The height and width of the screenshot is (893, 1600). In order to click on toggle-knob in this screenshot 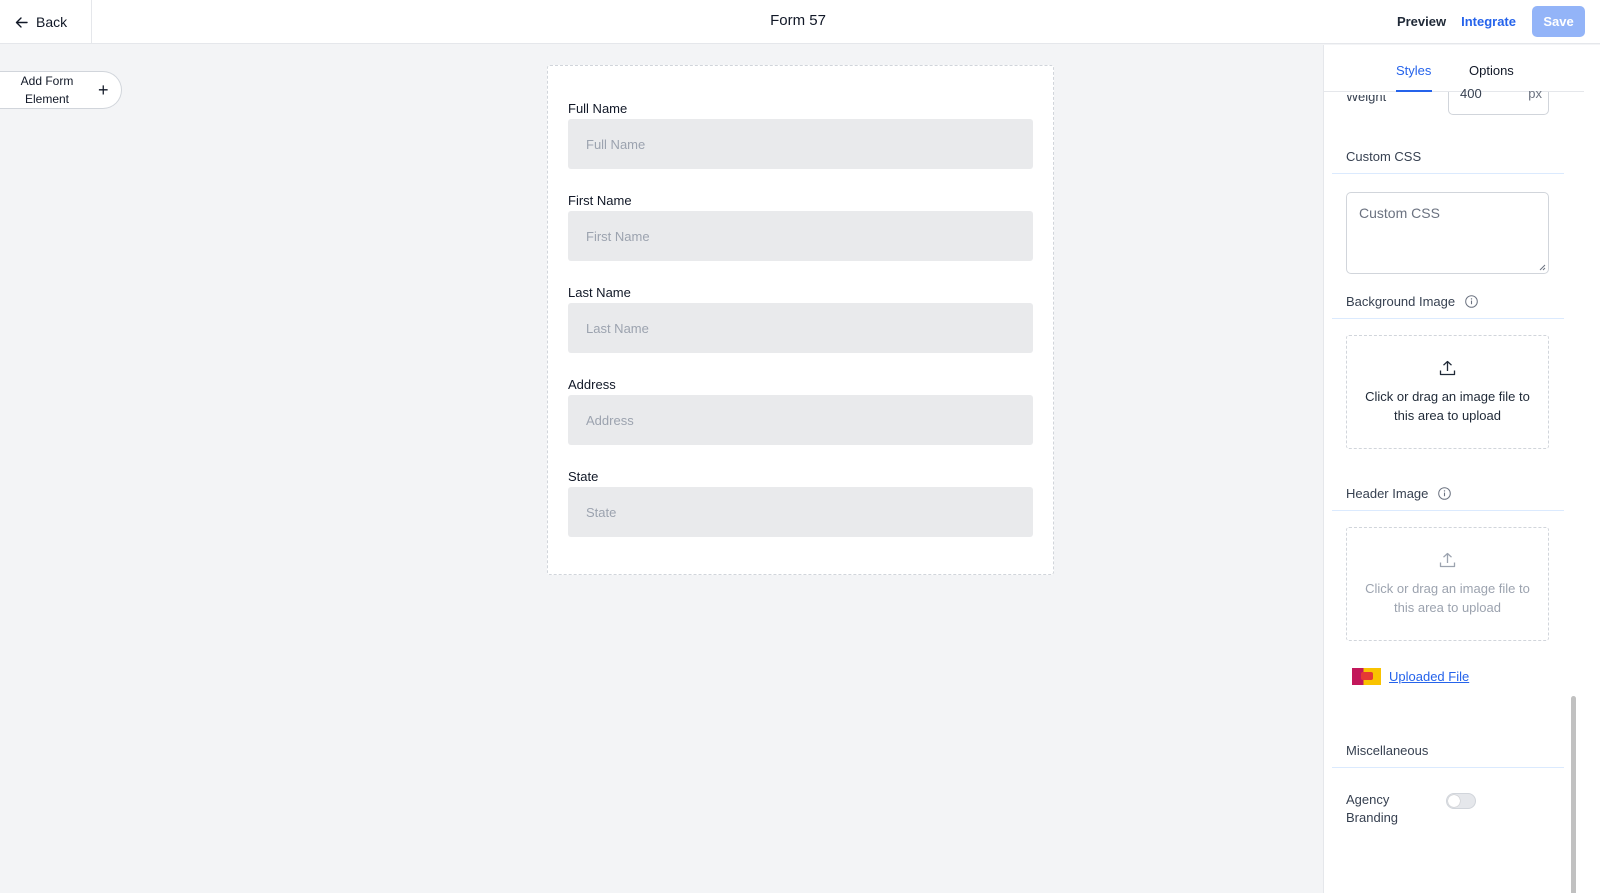, I will do `click(1454, 801)`.